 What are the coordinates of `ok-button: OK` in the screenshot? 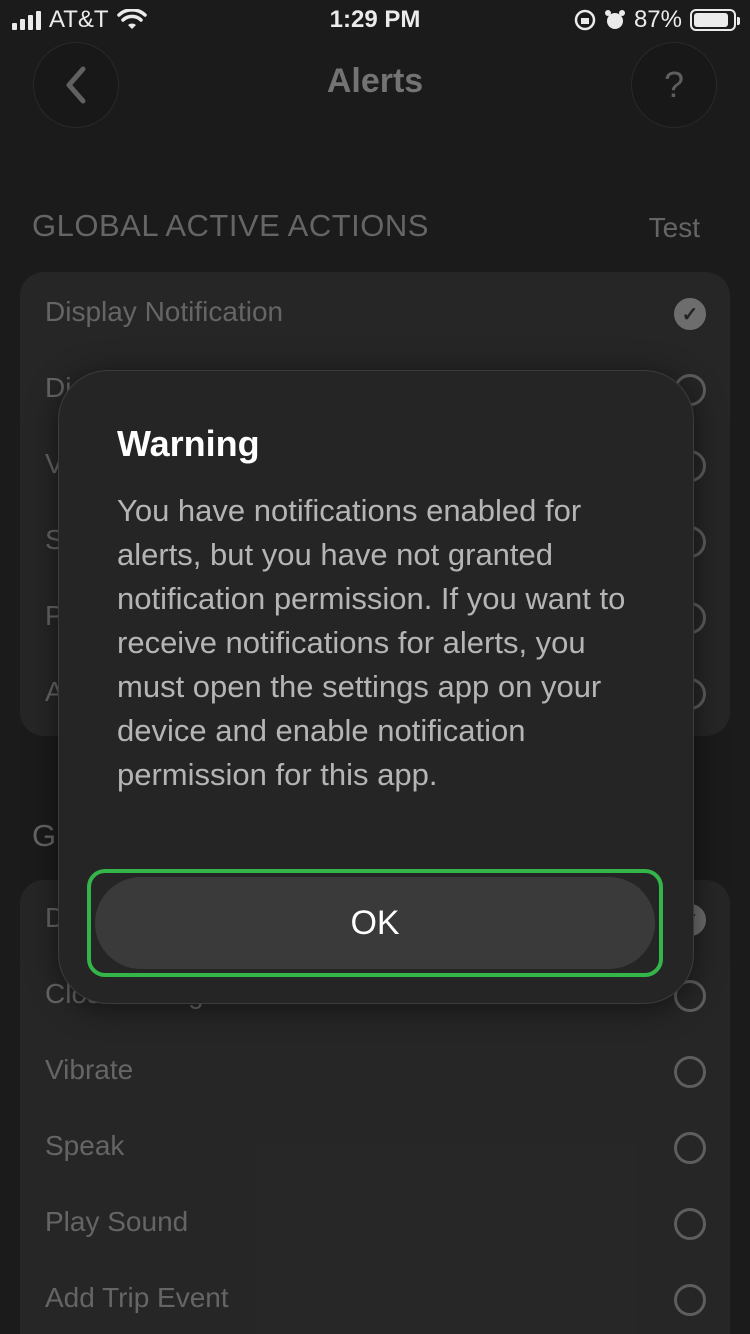 It's located at (375, 923).